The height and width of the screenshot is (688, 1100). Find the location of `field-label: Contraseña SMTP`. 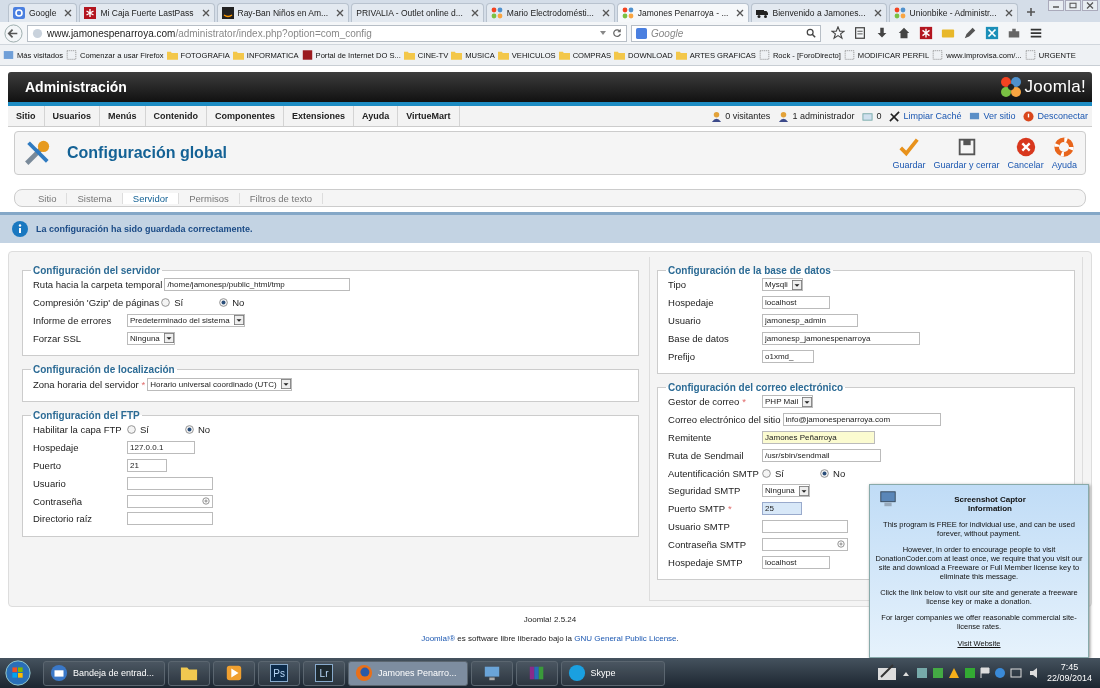

field-label: Contraseña SMTP is located at coordinates (707, 544).